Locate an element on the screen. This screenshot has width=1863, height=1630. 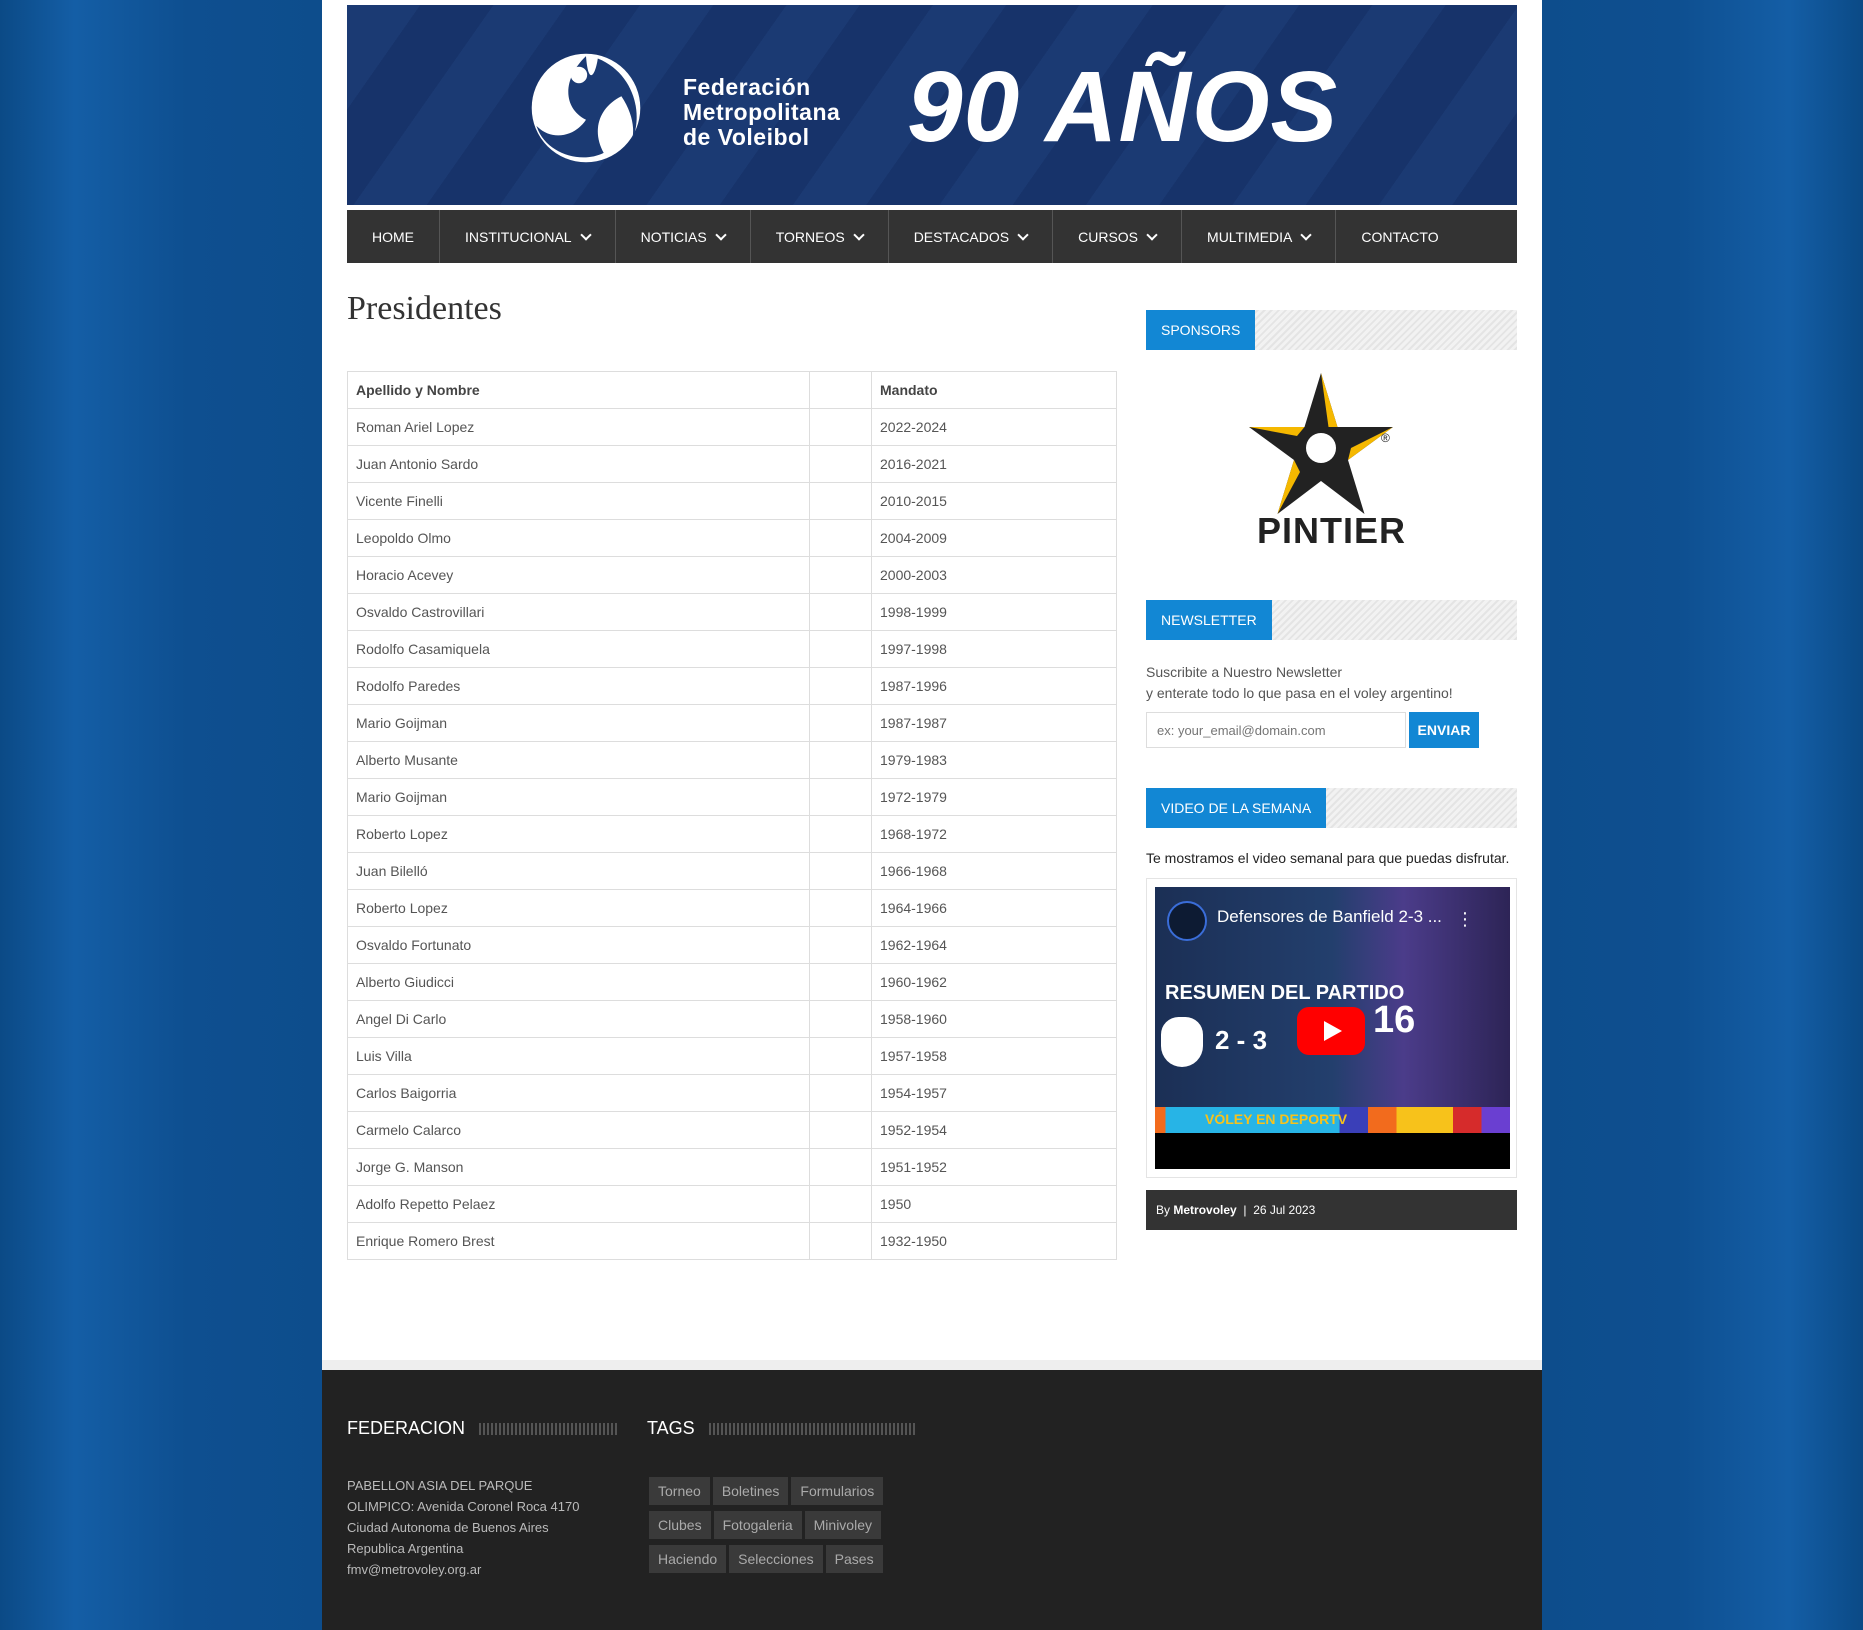
president-name: Angel Di Carlo is located at coordinates (578, 1019).